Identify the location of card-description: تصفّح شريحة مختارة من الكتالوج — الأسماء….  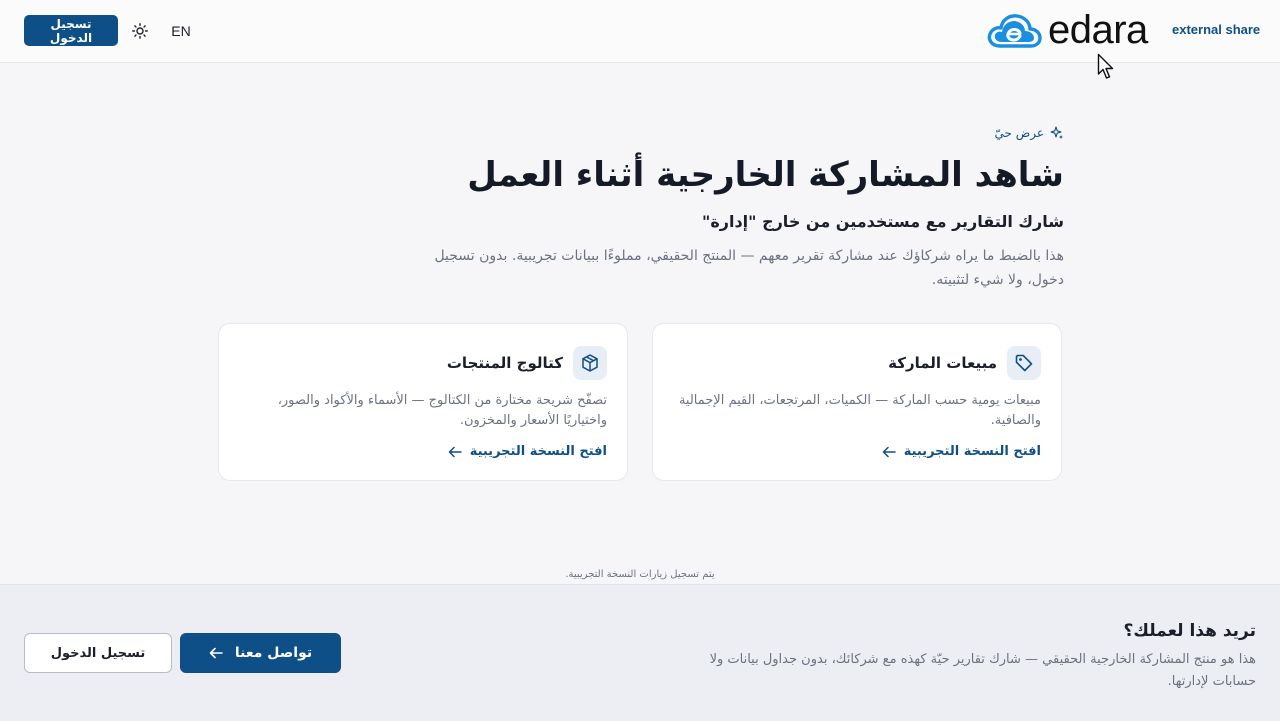
(442, 410).